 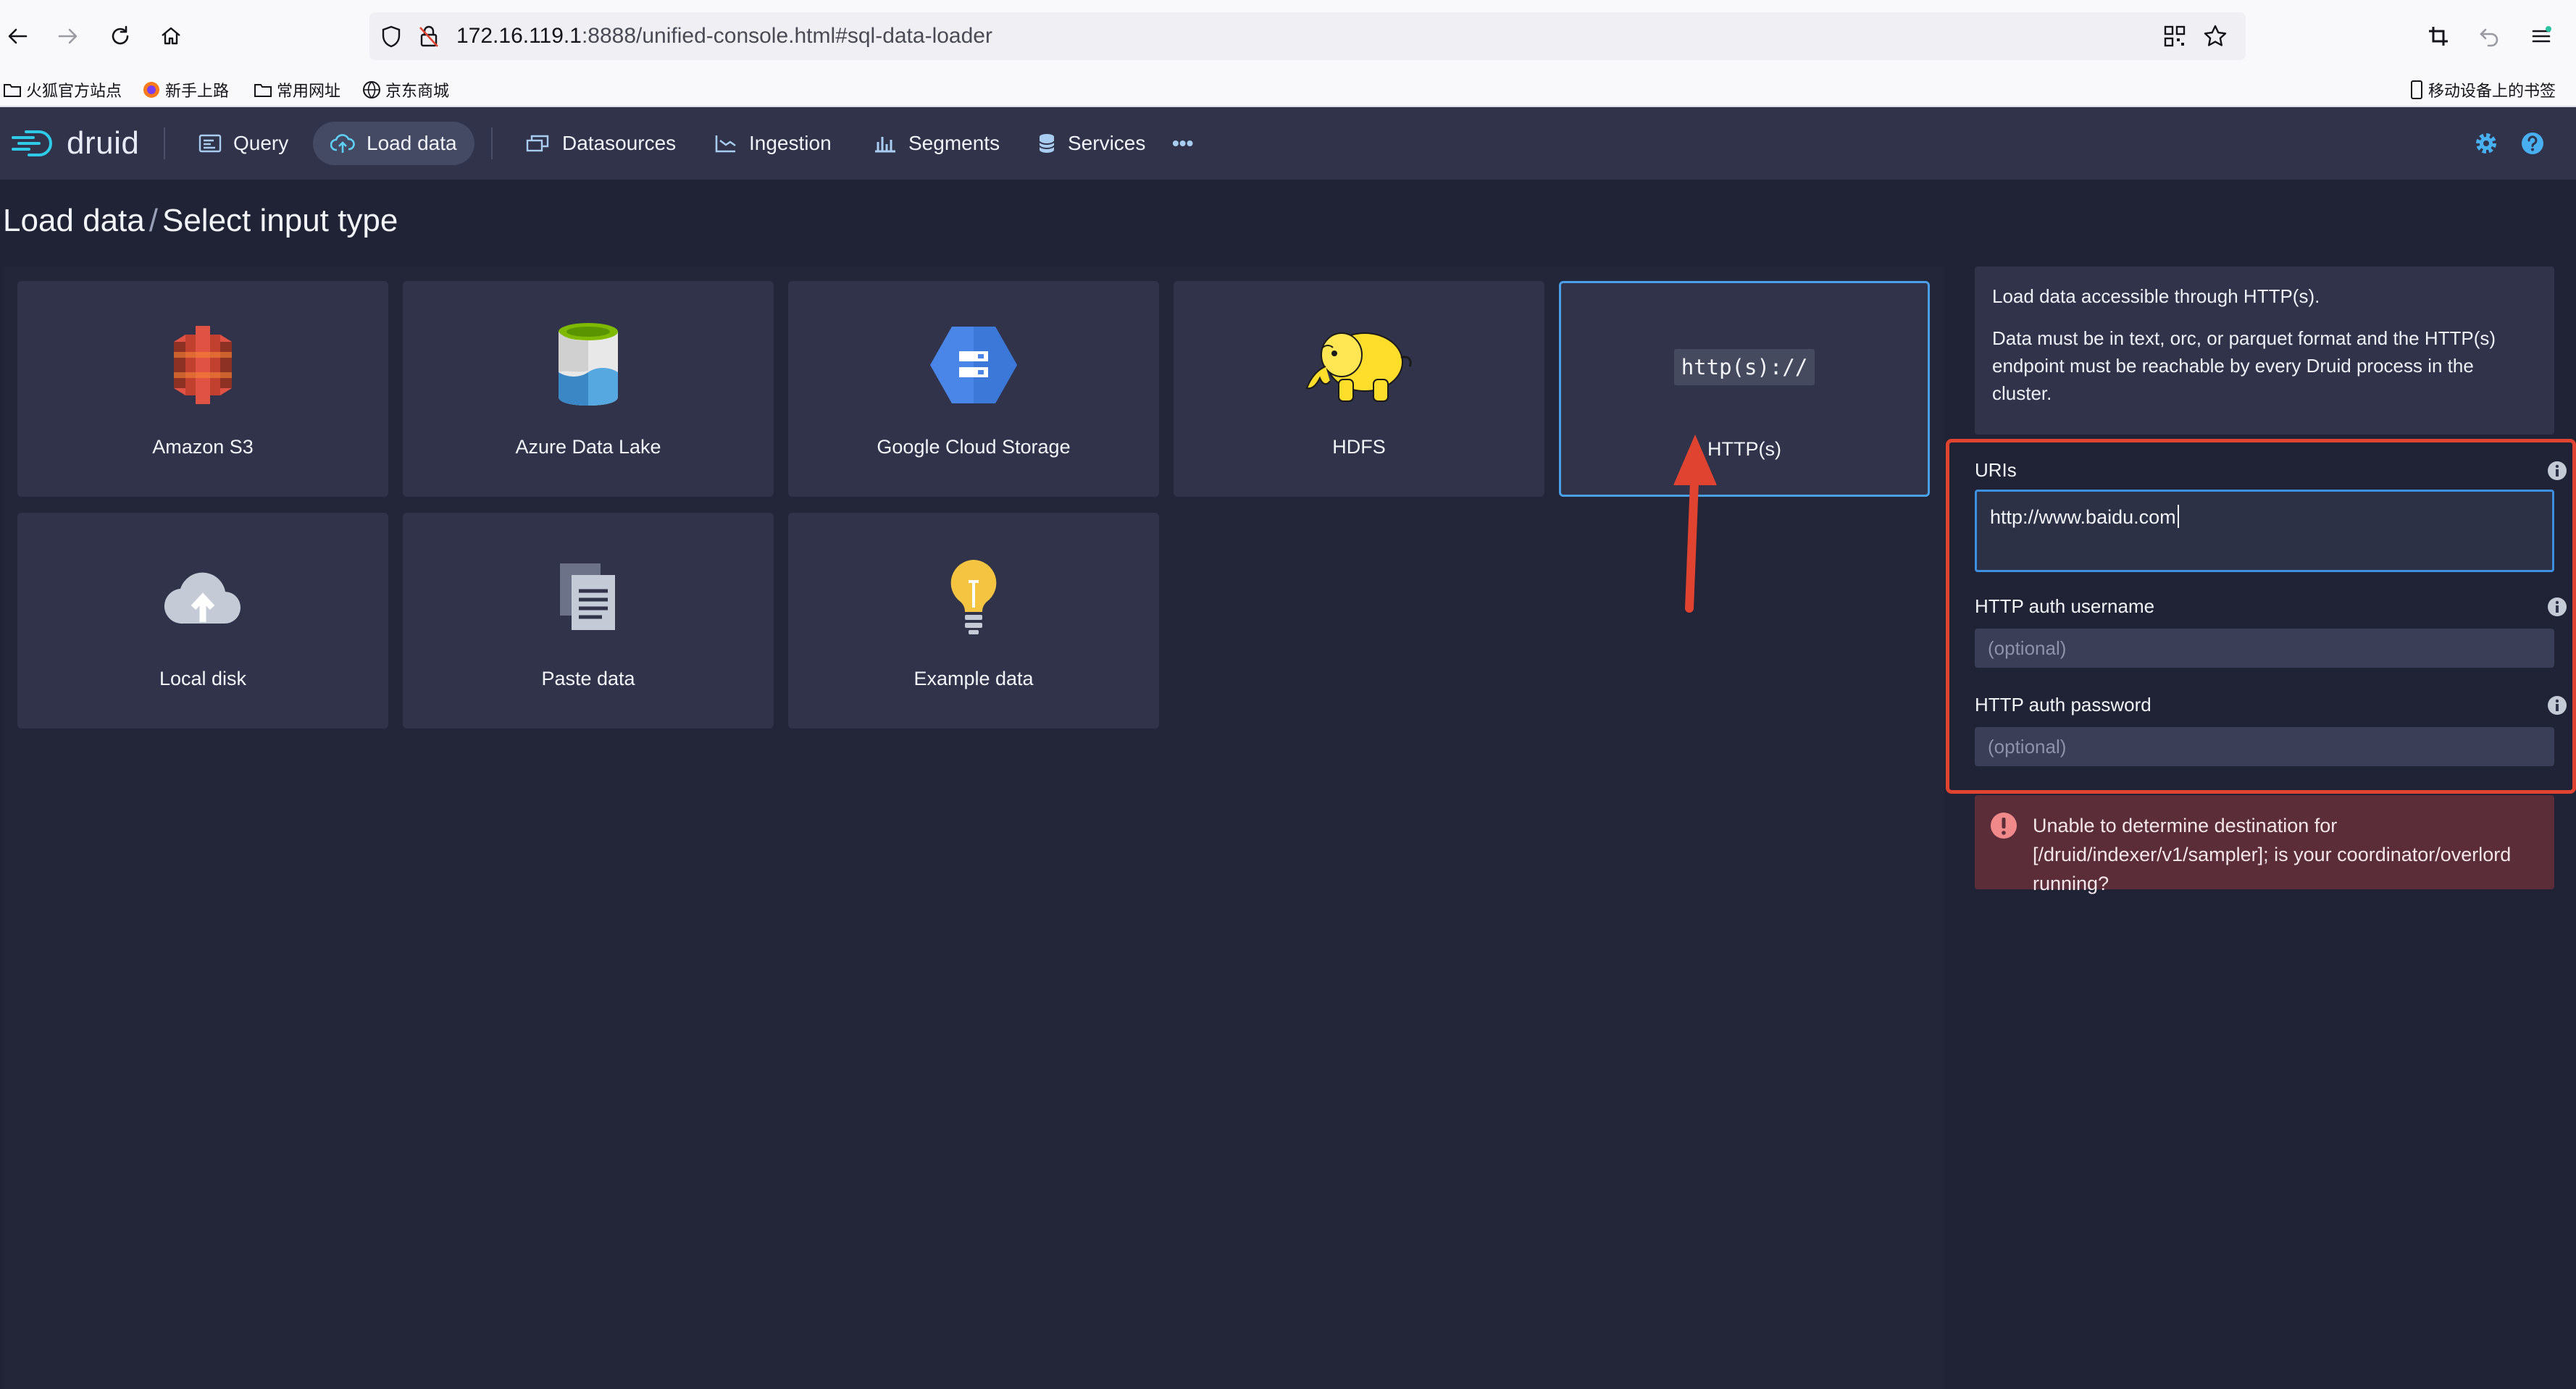 What do you see at coordinates (203, 365) in the screenshot?
I see `amazon-s3-icon` at bounding box center [203, 365].